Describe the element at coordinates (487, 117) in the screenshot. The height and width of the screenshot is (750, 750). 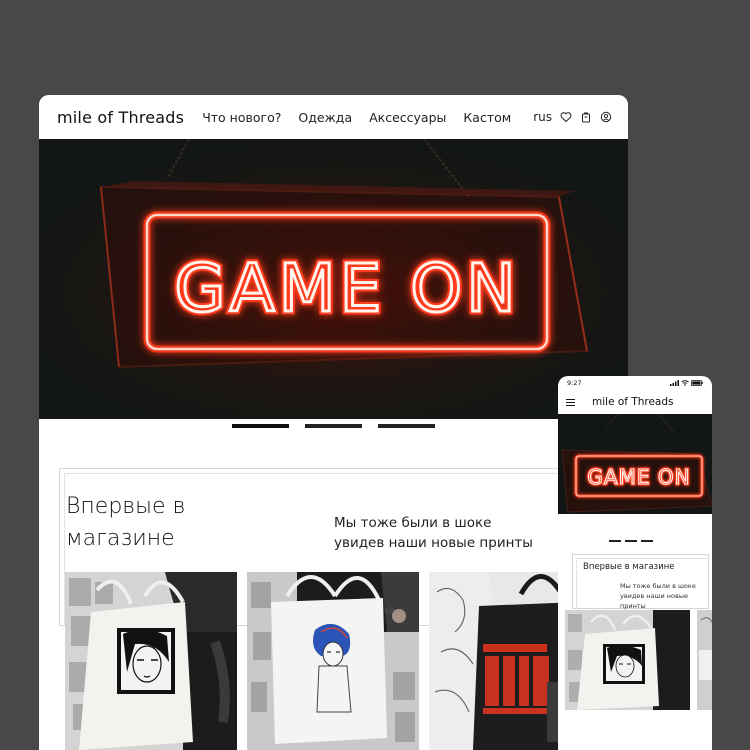
I see `menu-item-custom: Кастом` at that location.